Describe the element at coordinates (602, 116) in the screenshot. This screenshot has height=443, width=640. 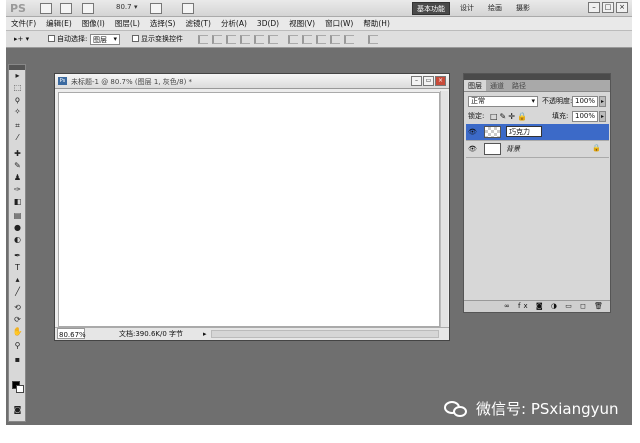
I see `fill-arrow-icon: ▸` at that location.